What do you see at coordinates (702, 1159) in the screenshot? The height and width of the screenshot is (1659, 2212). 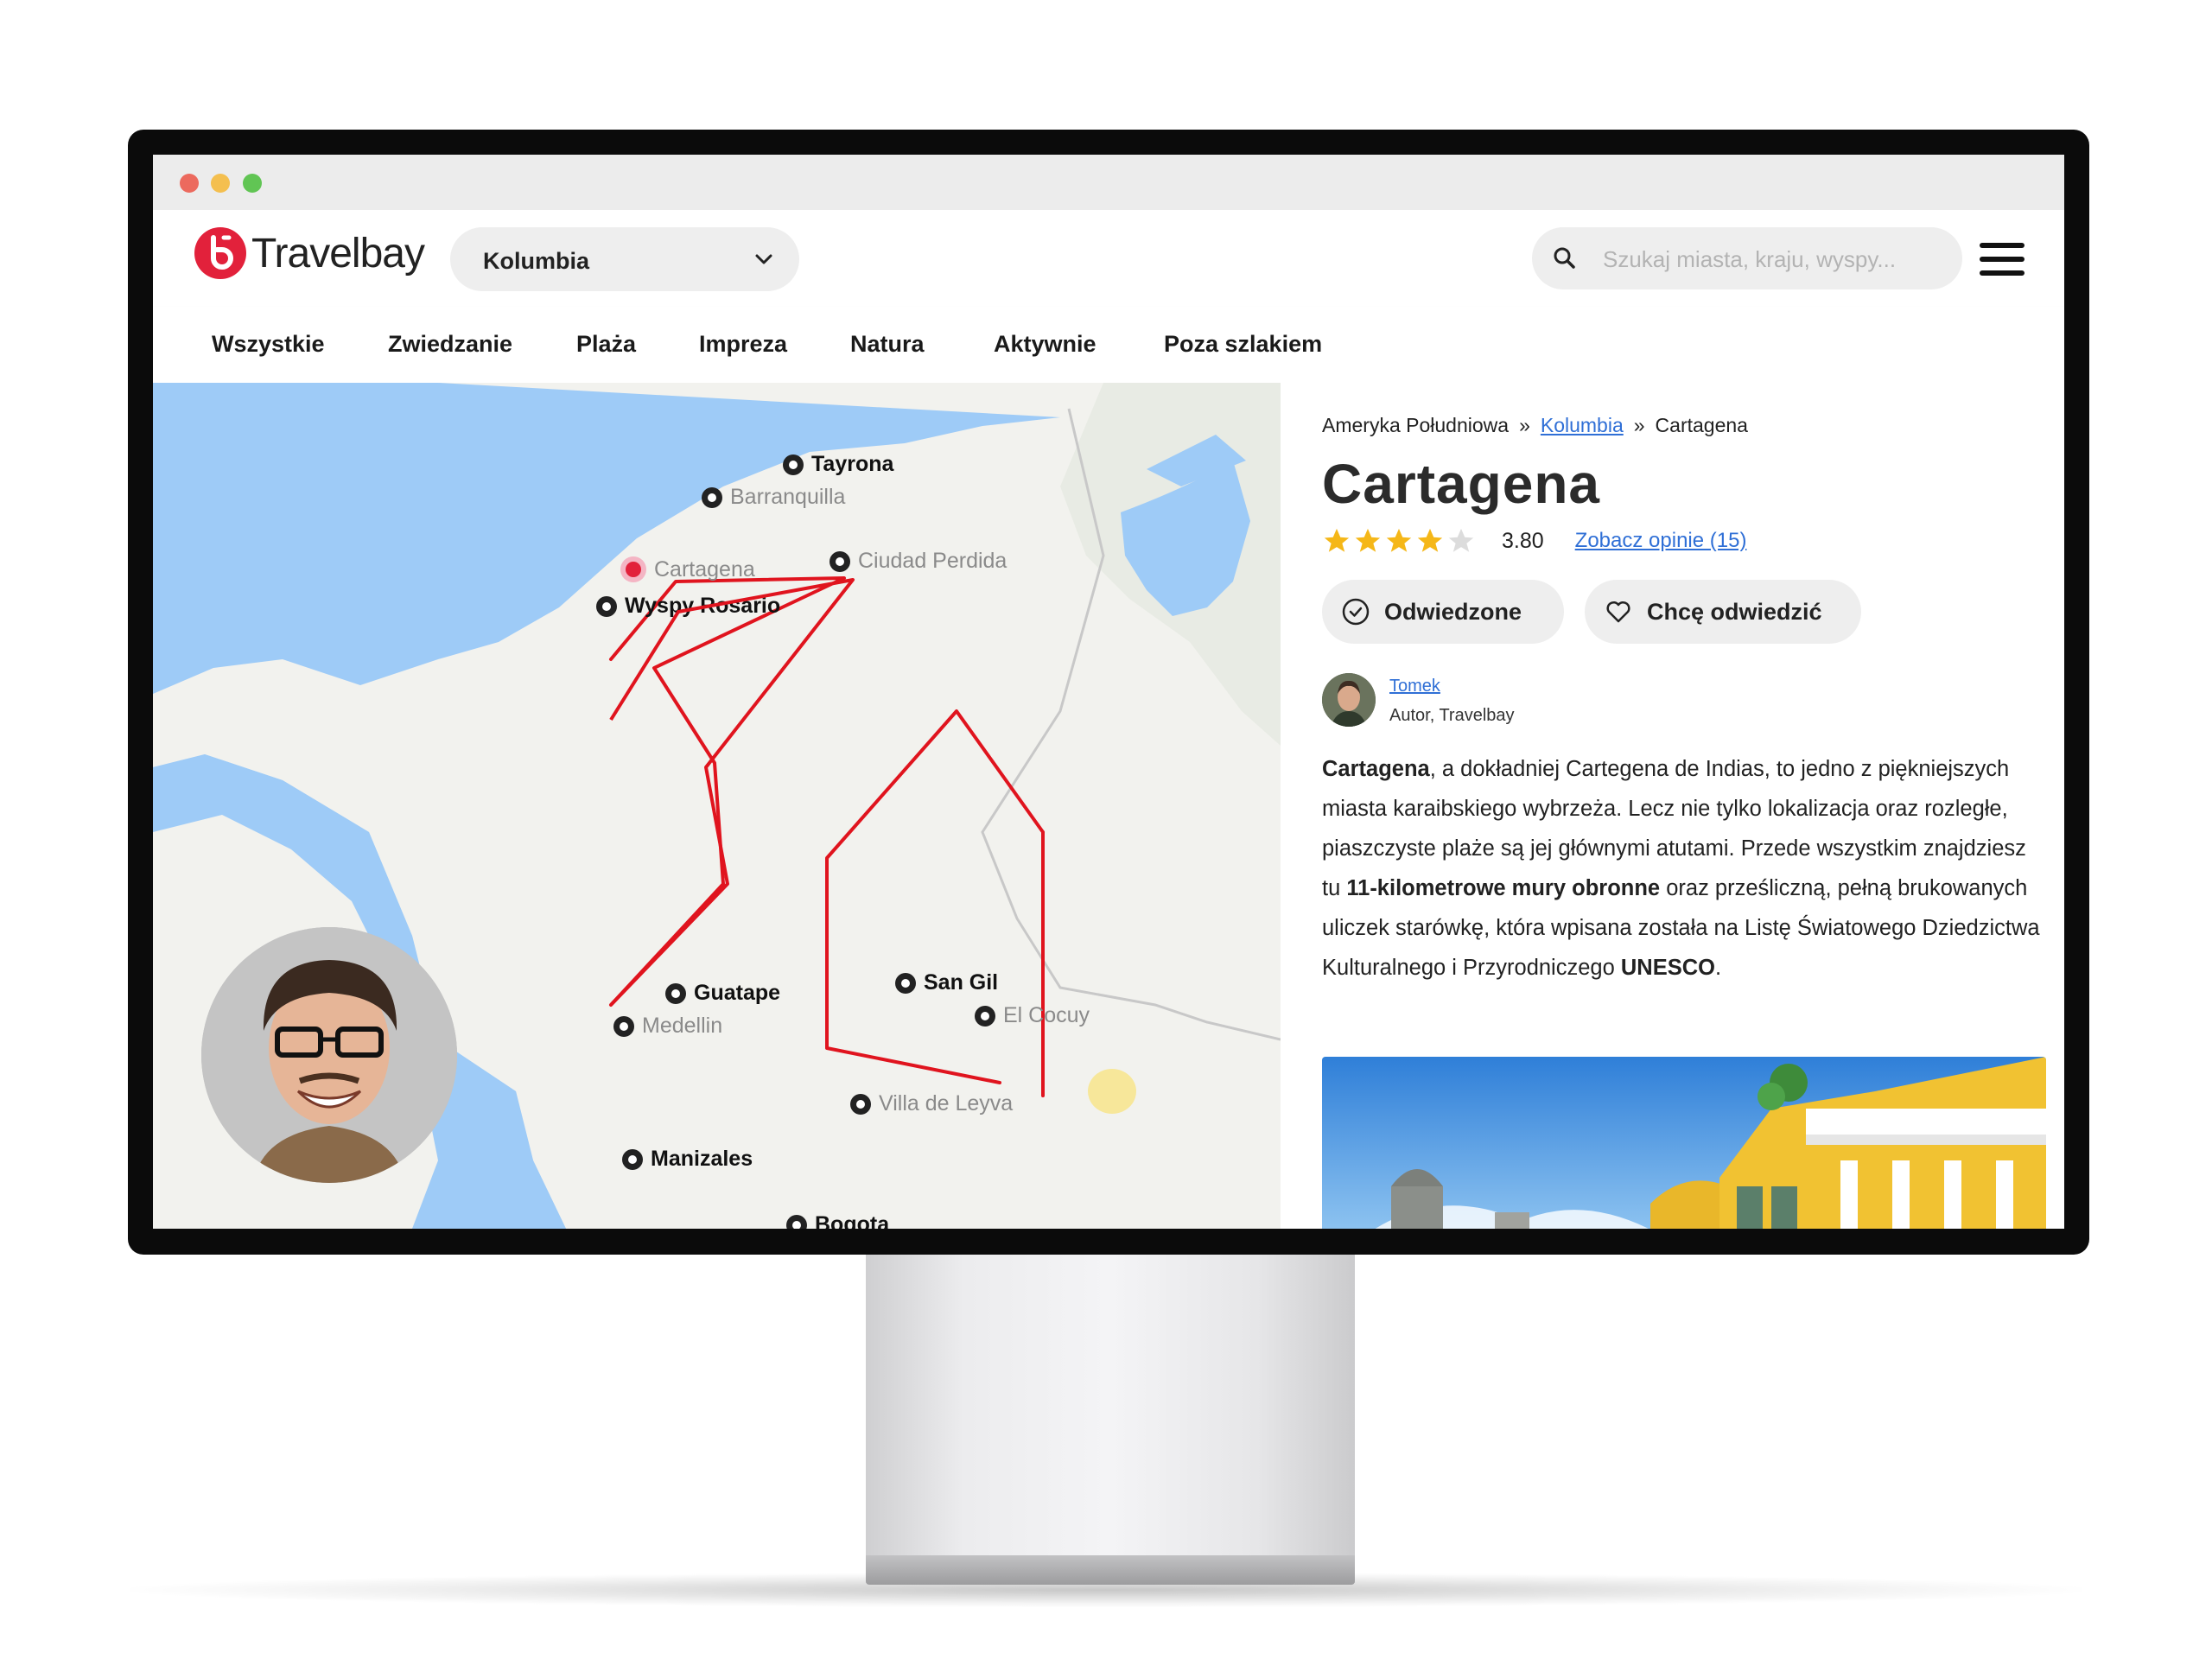 I see `place-label: Manizales` at bounding box center [702, 1159].